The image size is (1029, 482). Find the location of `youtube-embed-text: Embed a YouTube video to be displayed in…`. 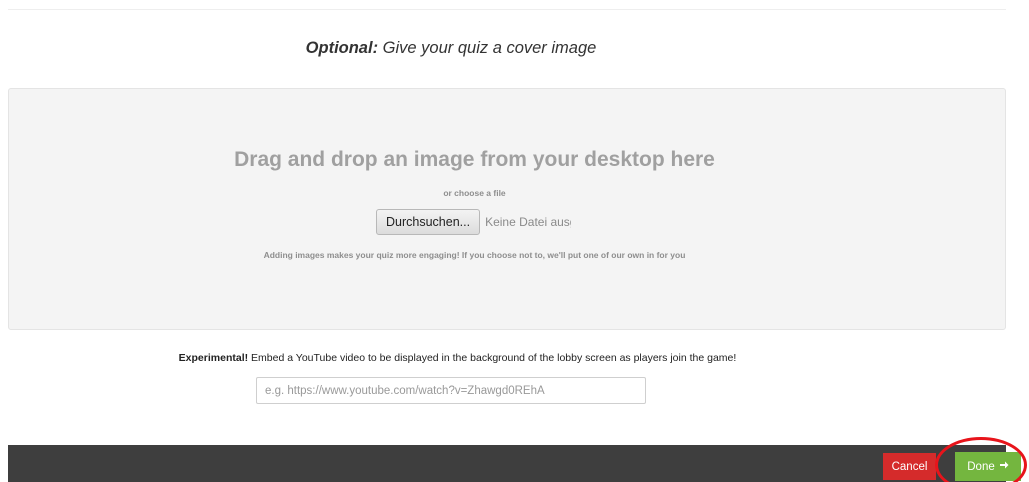

youtube-embed-text: Embed a YouTube video to be displayed in… is located at coordinates (492, 358).